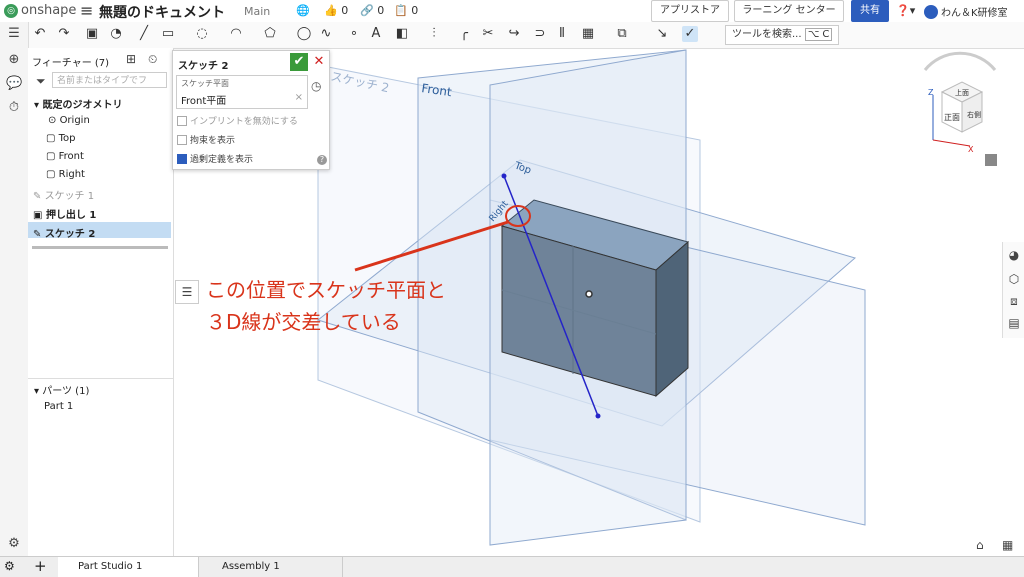 This screenshot has width=1024, height=577. I want to click on history-clock-icon: ◷, so click(316, 86).